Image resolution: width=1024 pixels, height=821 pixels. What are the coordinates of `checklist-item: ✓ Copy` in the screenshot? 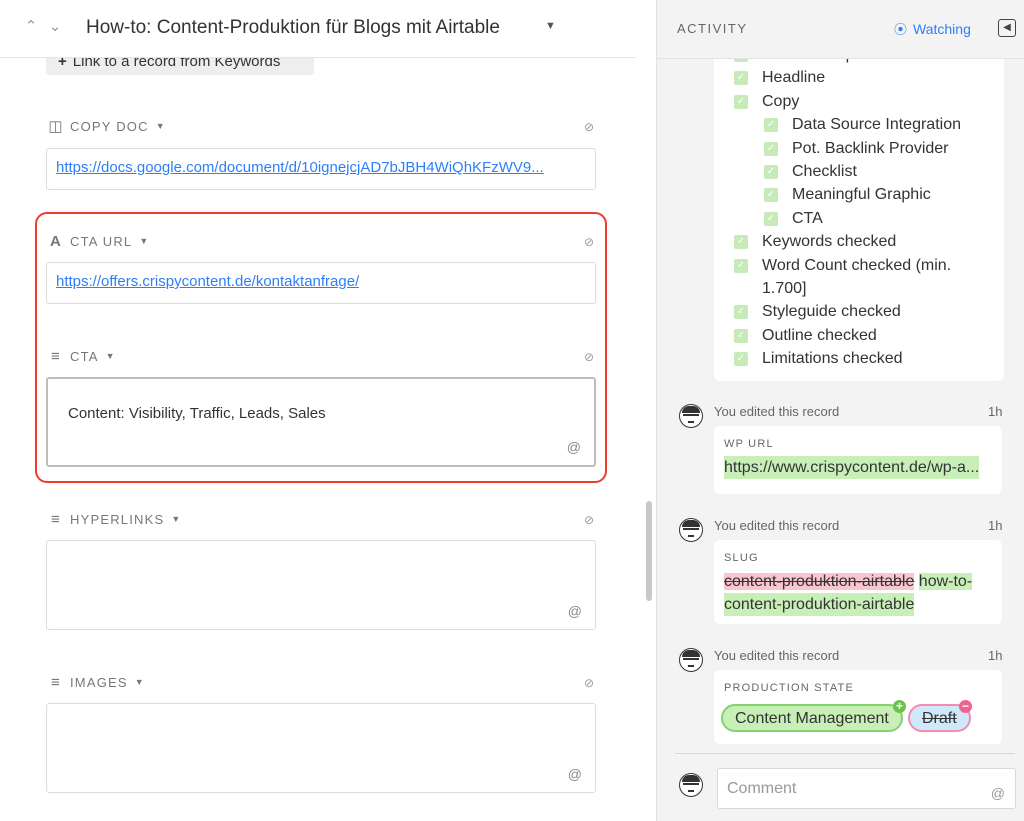 It's located at (766, 102).